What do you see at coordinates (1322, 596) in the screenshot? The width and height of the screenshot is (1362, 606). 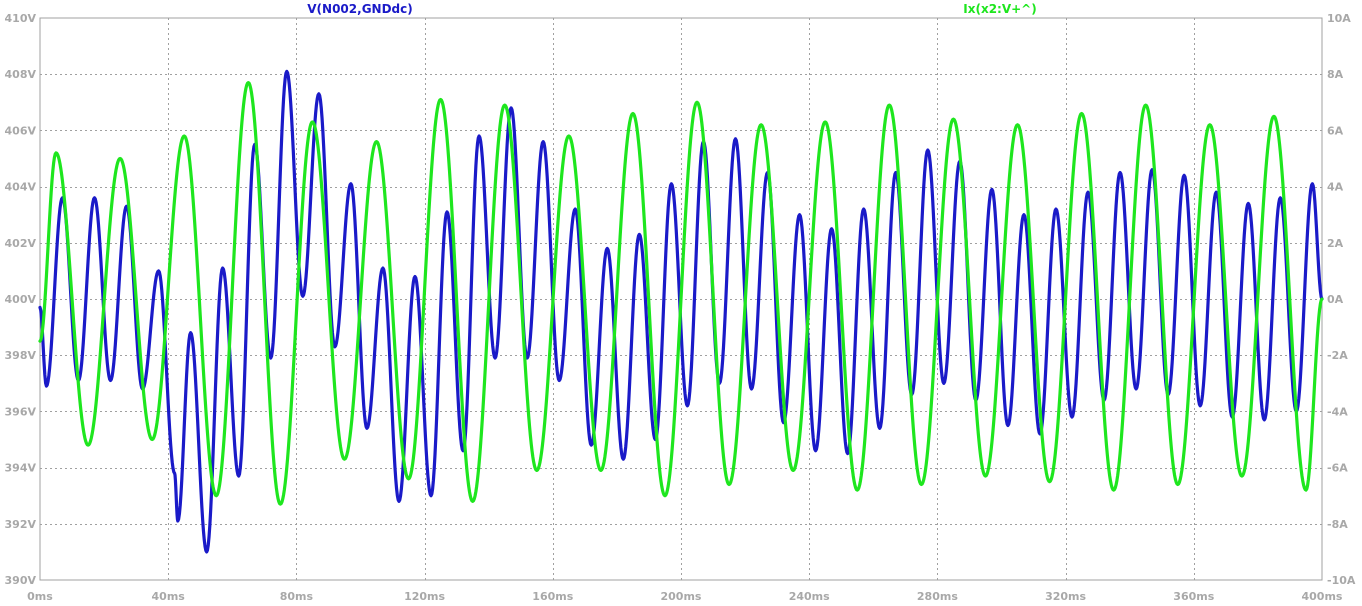 I see `x-tick-label: 400ms` at bounding box center [1322, 596].